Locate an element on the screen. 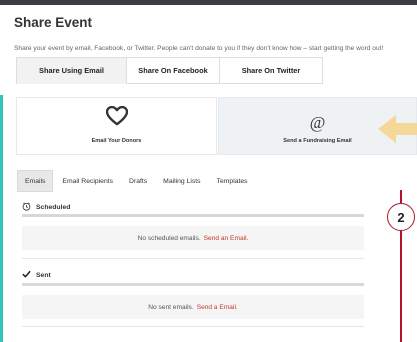 This screenshot has width=417, height=342. check-icon is located at coordinates (26, 275).